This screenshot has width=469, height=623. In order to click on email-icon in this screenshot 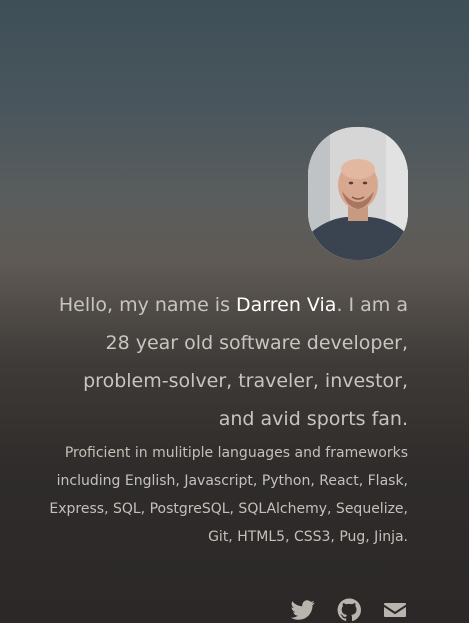, I will do `click(395, 610)`.